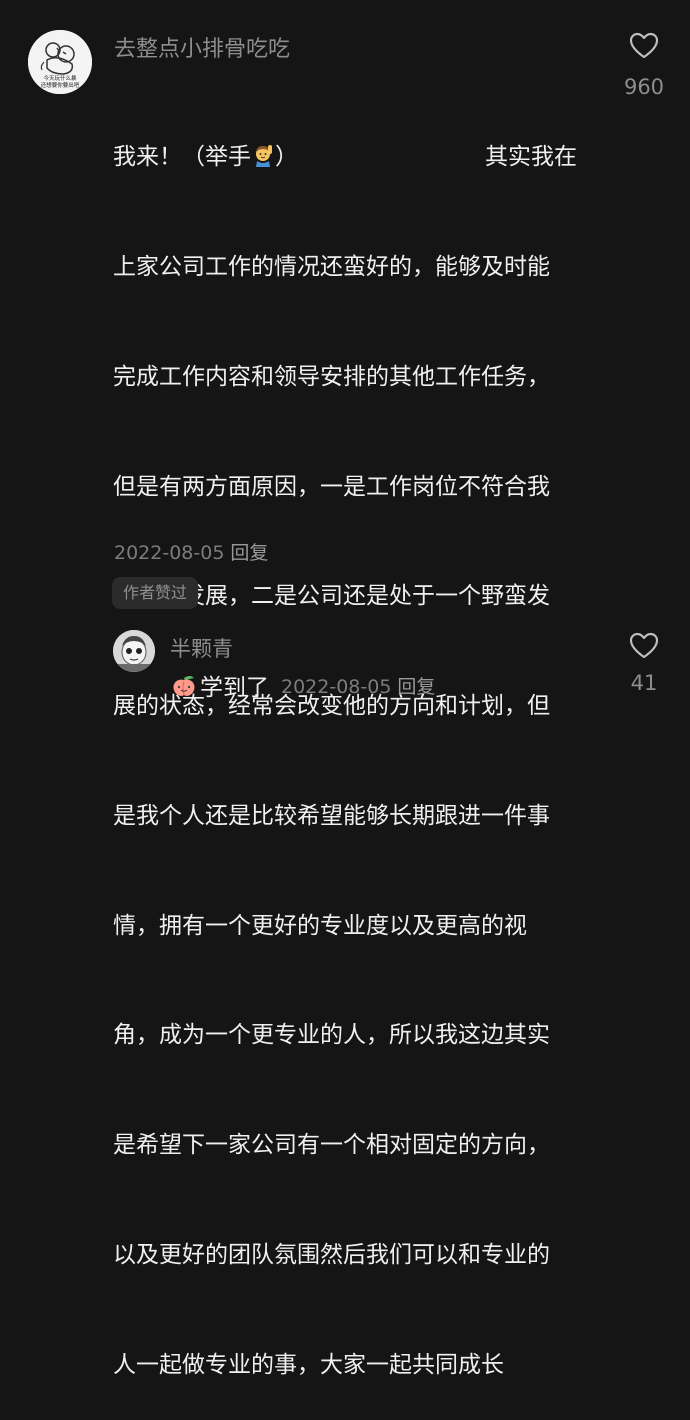 This screenshot has width=690, height=1420. Describe the element at coordinates (249, 553) in the screenshot. I see `reply-button: 回复` at that location.